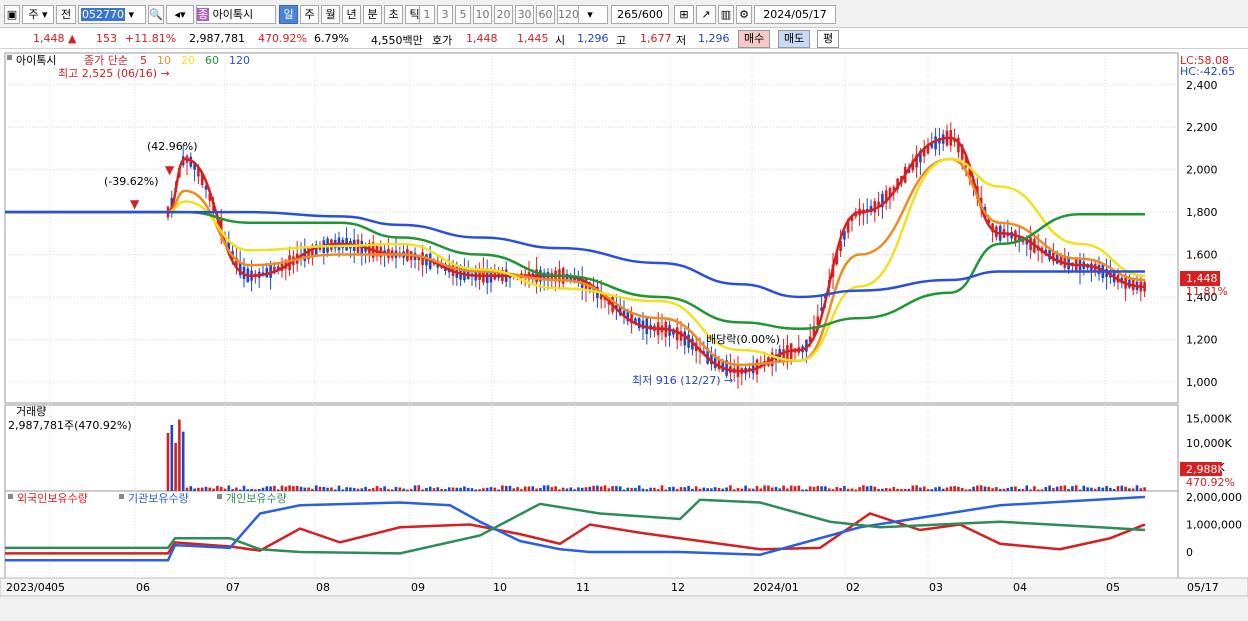 This screenshot has height=621, width=1248. I want to click on period-button-1: 주, so click(309, 14).